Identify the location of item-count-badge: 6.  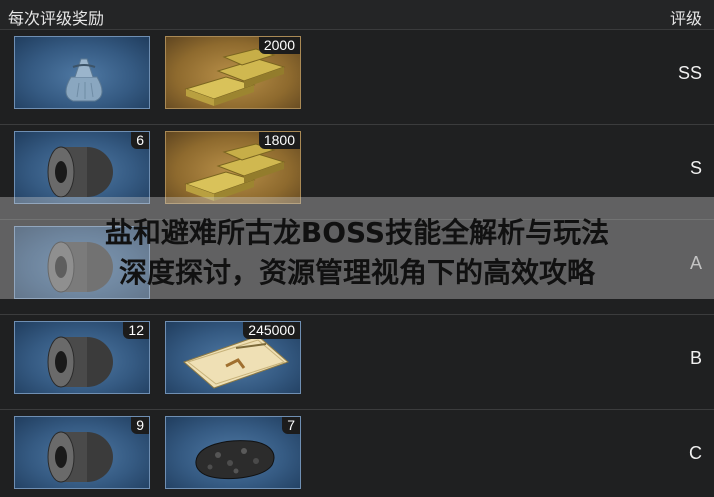
(140, 140).